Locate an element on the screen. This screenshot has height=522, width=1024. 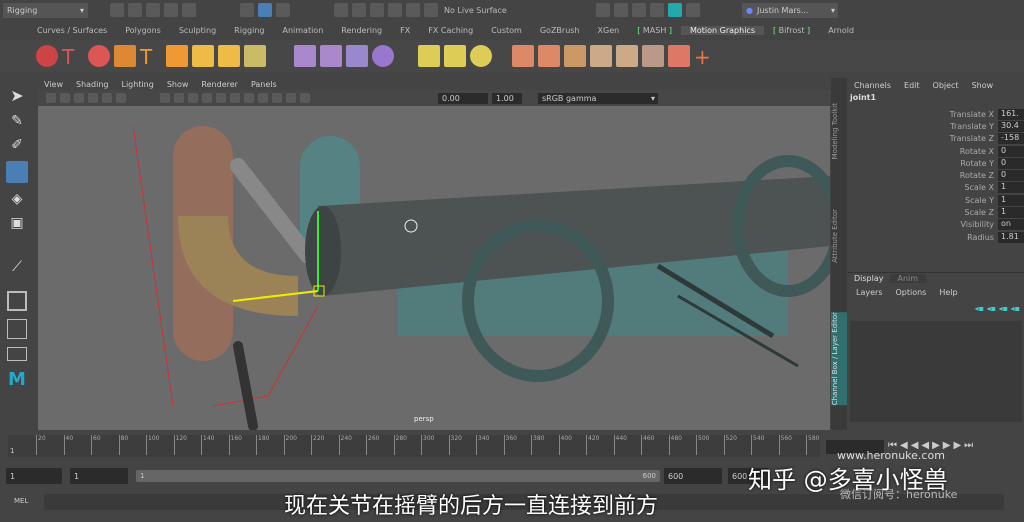
grid-icon is located at coordinates (107, 98).